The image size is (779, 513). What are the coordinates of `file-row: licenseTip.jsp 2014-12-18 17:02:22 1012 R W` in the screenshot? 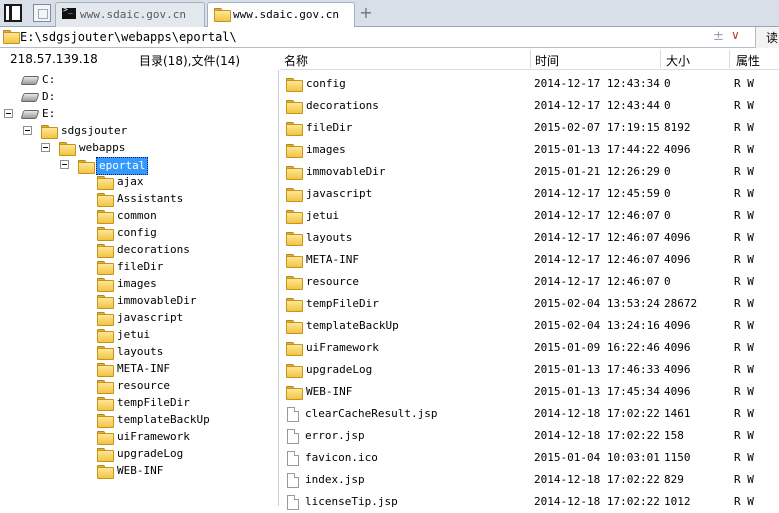 It's located at (529, 502).